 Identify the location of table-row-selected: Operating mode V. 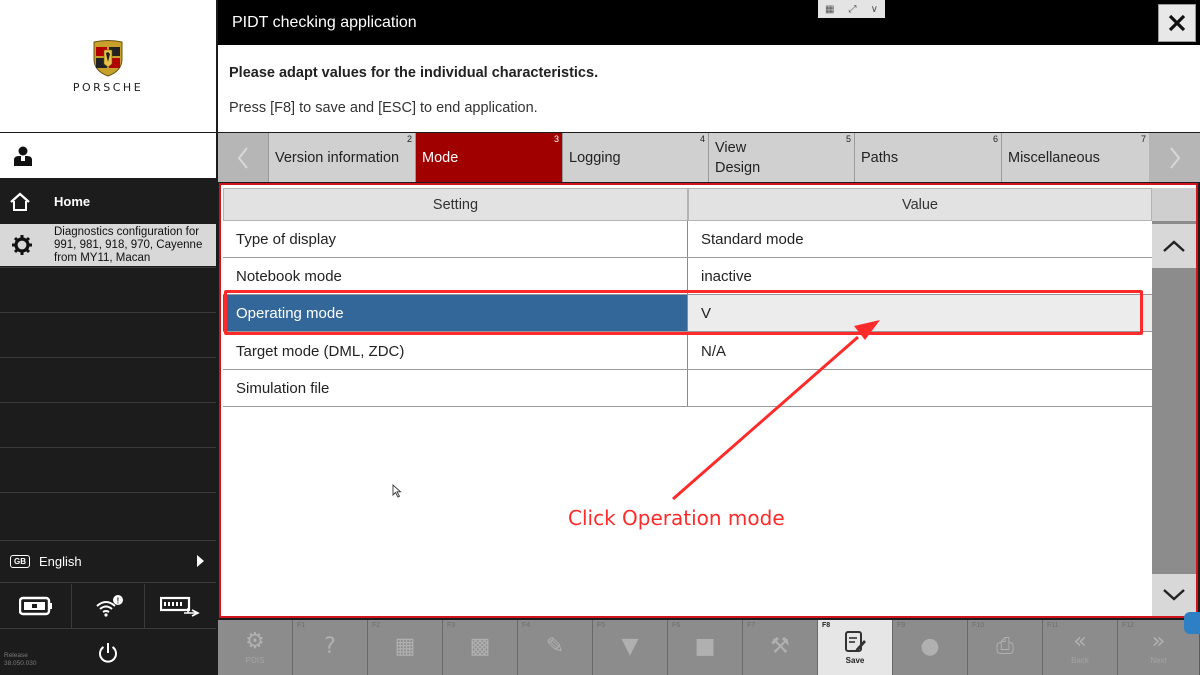
(691, 313).